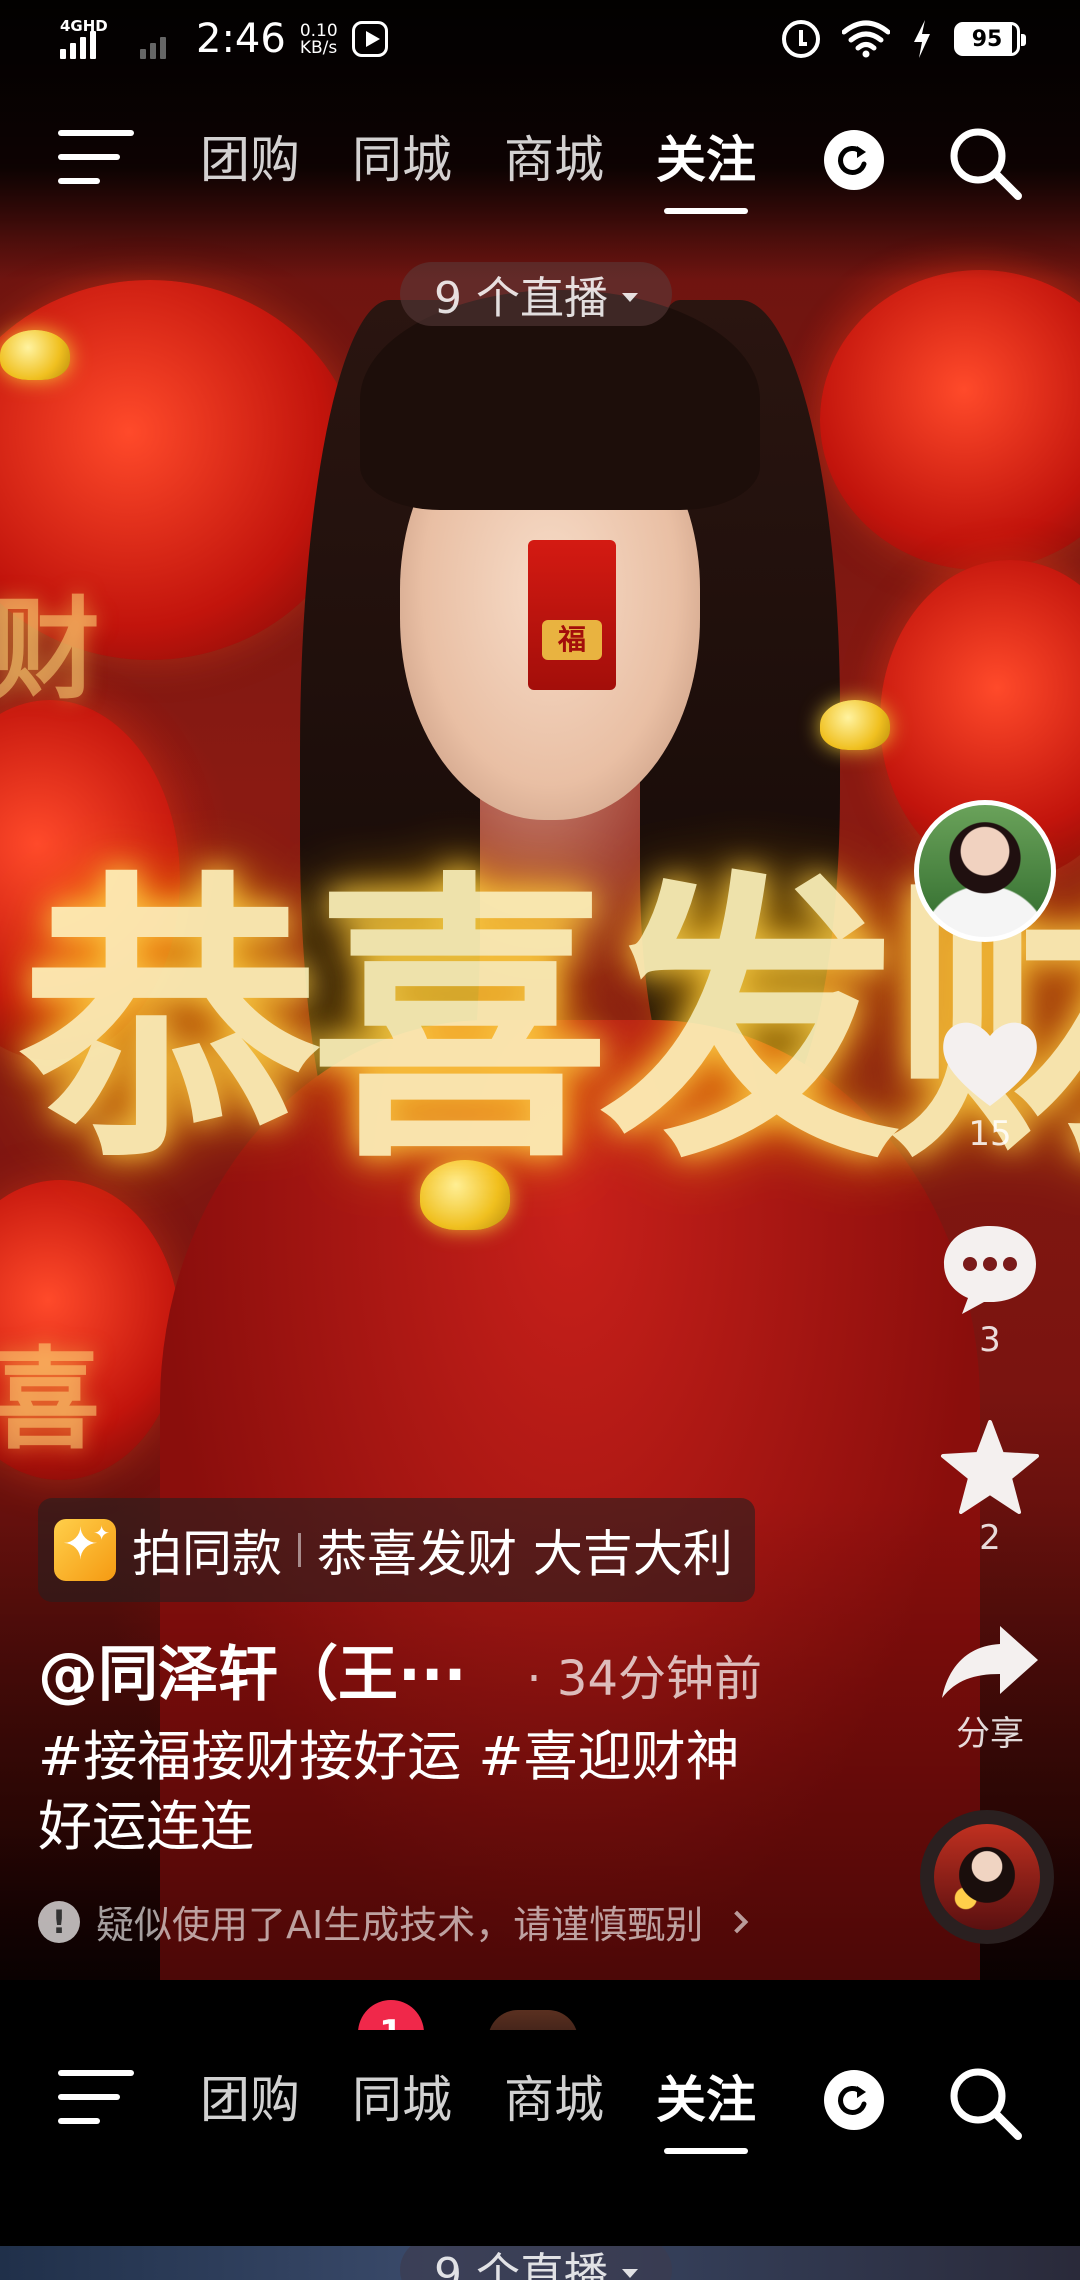 This screenshot has width=1080, height=2280. I want to click on description-line: #接福接财接好运 #喜迎财神, so click(389, 1756).